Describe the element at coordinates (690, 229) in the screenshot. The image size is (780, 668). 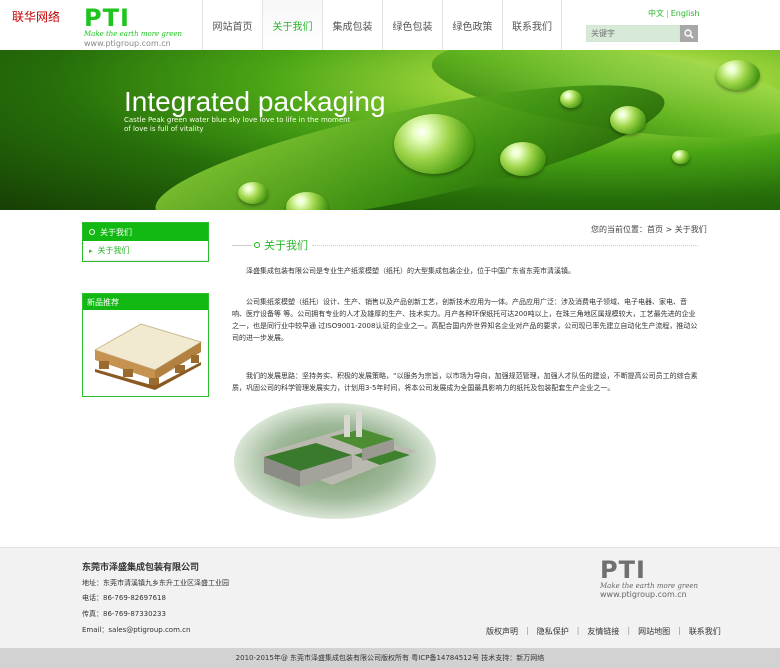
I see `breadcrumb-current: 关于我们` at that location.